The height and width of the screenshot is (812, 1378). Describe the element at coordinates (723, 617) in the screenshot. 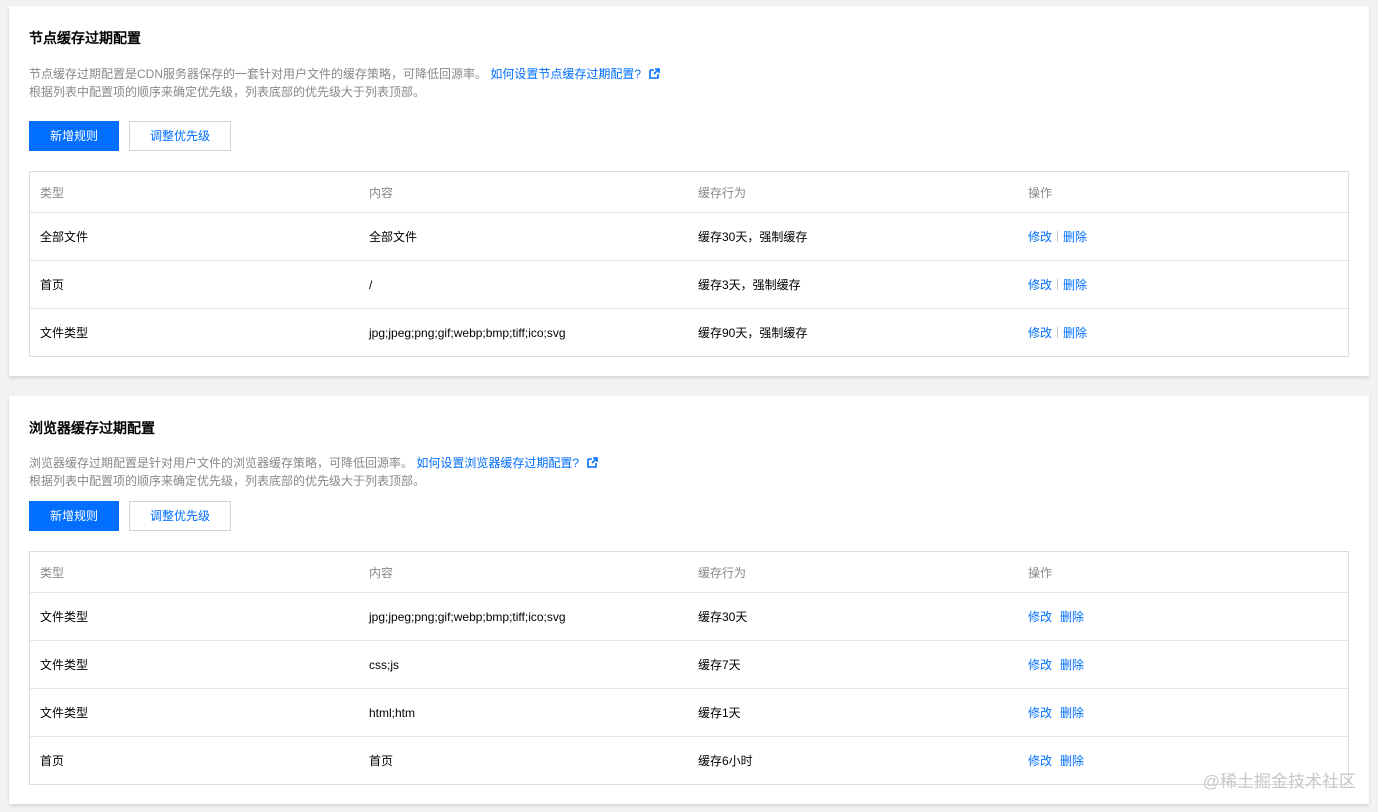

I see `cell-behavior: 缓存30天` at that location.